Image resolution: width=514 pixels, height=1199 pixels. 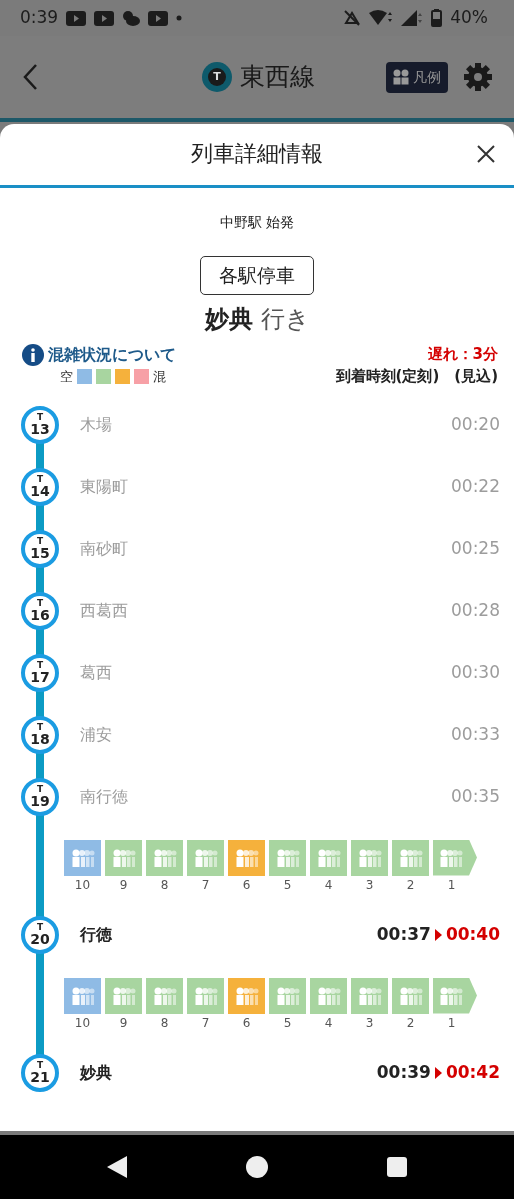 What do you see at coordinates (40, 610) in the screenshot?
I see `station-number-badge: T 16` at bounding box center [40, 610].